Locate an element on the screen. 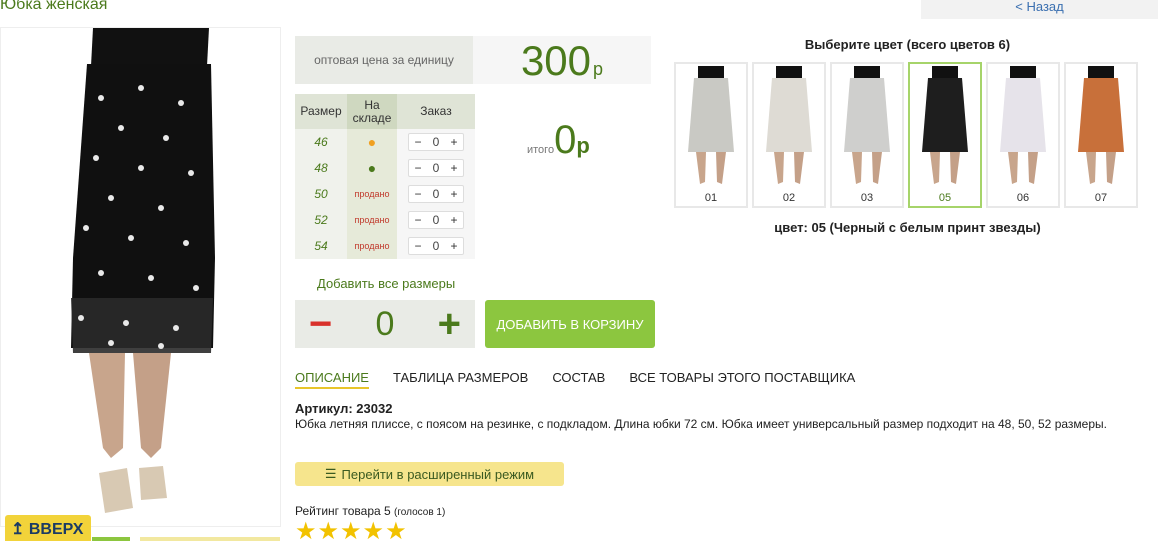 This screenshot has width=1158, height=541. color-swatch: 01 is located at coordinates (711, 135).